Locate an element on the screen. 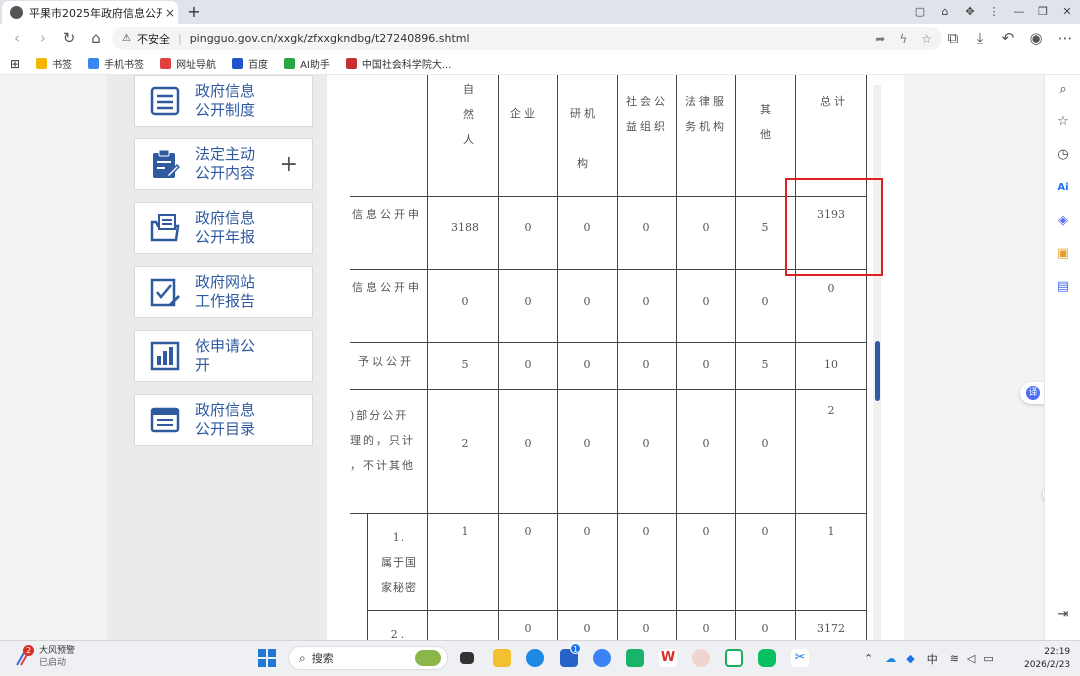 The height and width of the screenshot is (676, 1080). bookmark-item: AI助手 is located at coordinates (307, 63).